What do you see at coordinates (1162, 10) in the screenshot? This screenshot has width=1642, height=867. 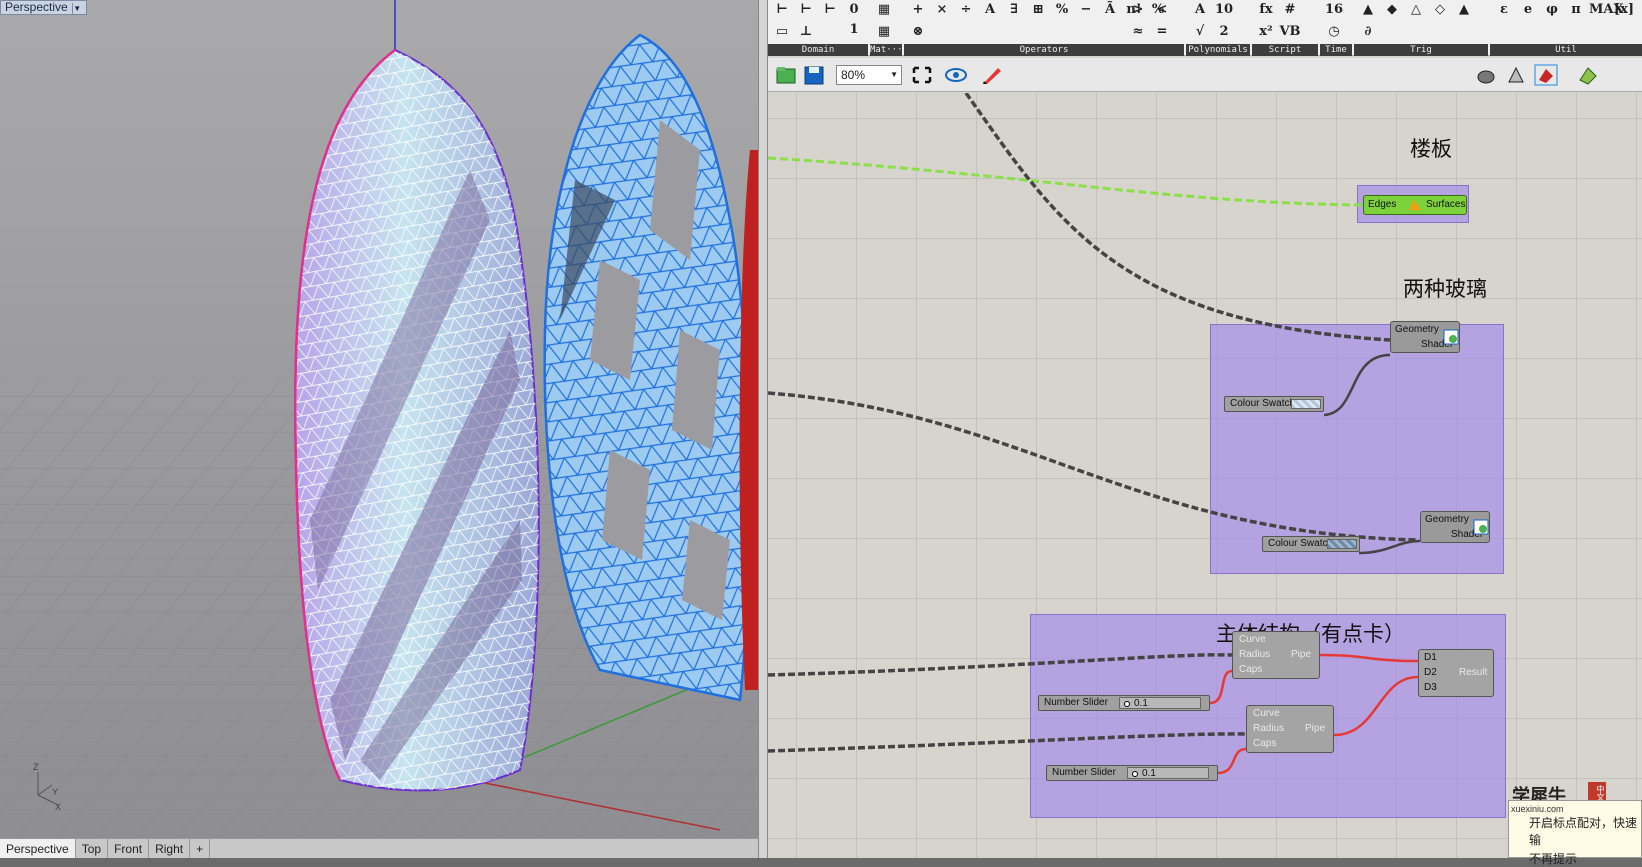 I see `compare-icon: <` at bounding box center [1162, 10].